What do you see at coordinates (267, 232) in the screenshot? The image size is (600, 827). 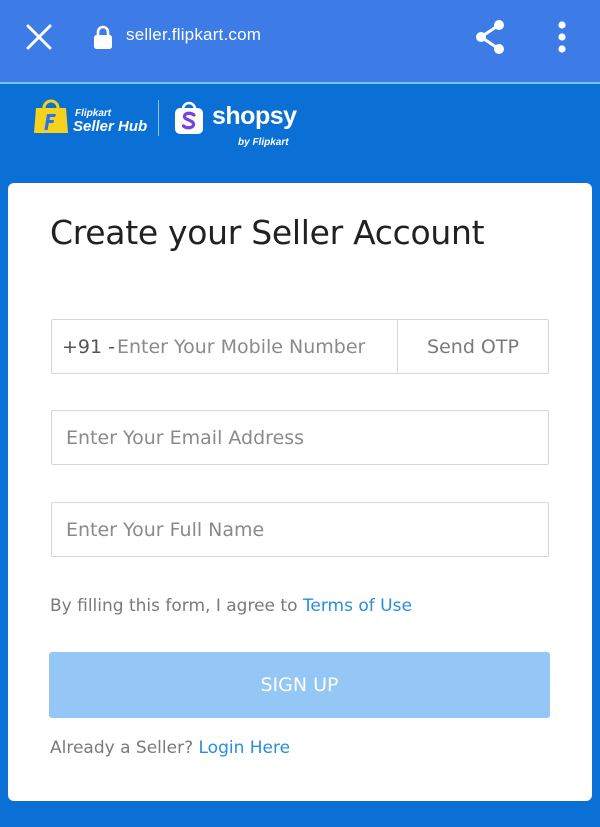 I see `page-title: Create your Seller Account` at bounding box center [267, 232].